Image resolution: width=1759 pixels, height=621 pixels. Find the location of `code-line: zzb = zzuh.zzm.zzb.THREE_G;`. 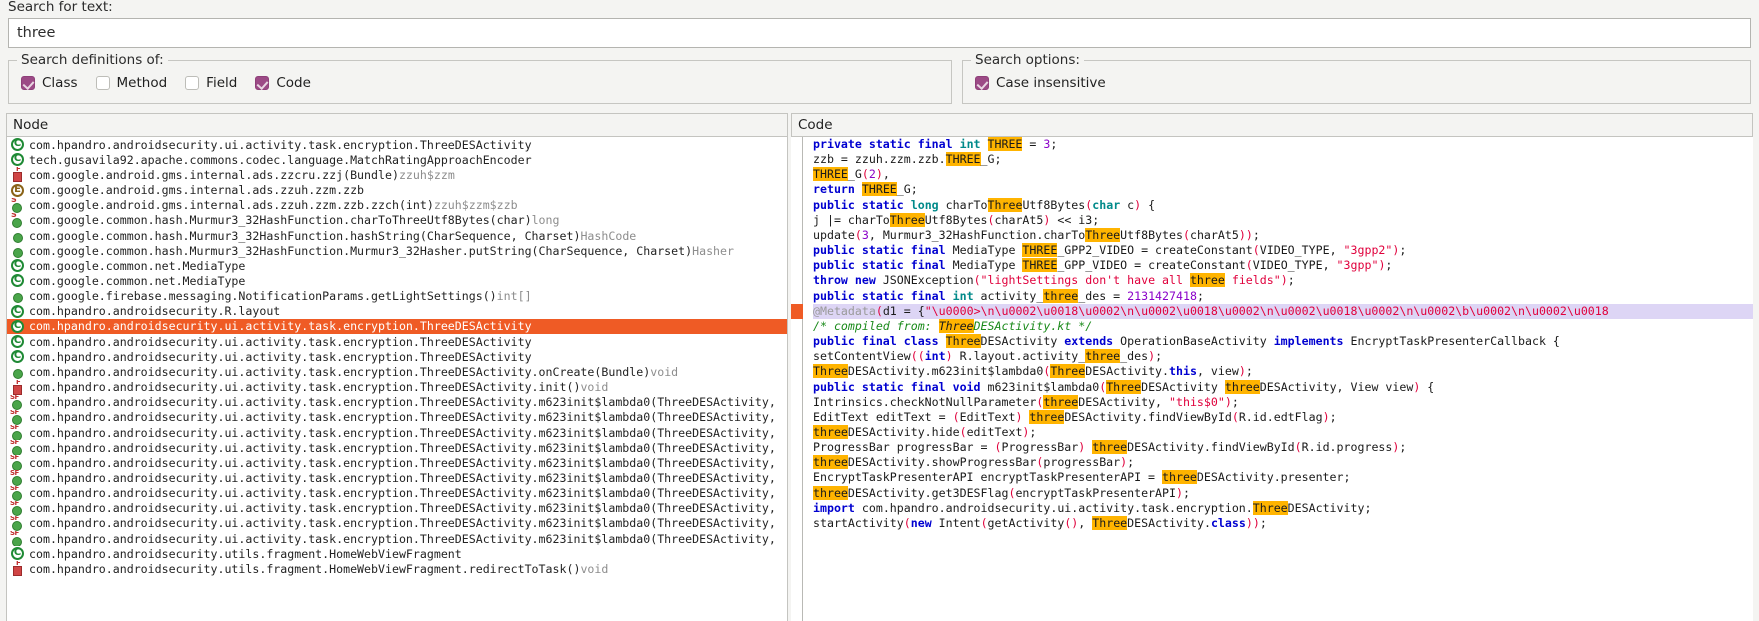

code-line: zzb = zzuh.zzm.zzb.THREE_G; is located at coordinates (1283, 159).